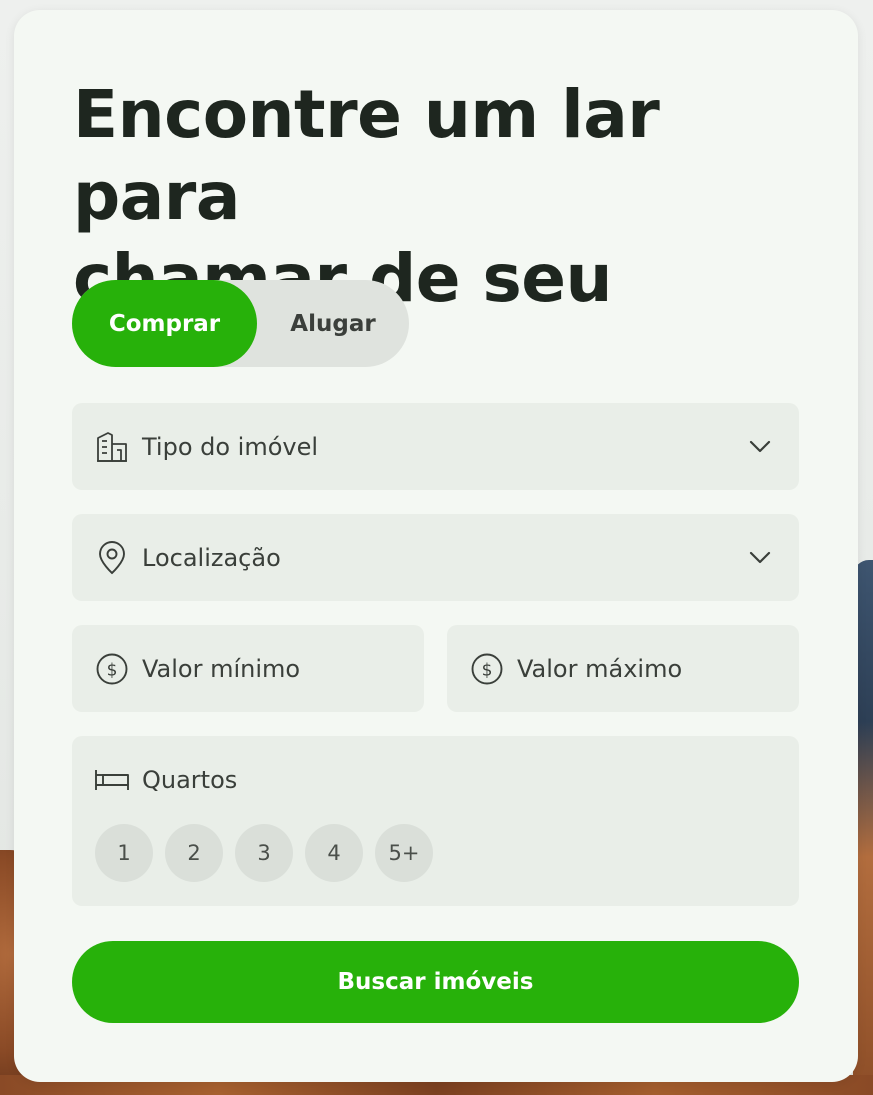 Image resolution: width=873 pixels, height=1095 pixels. Describe the element at coordinates (164, 323) in the screenshot. I see `toggle-buy-button: Comprar` at that location.